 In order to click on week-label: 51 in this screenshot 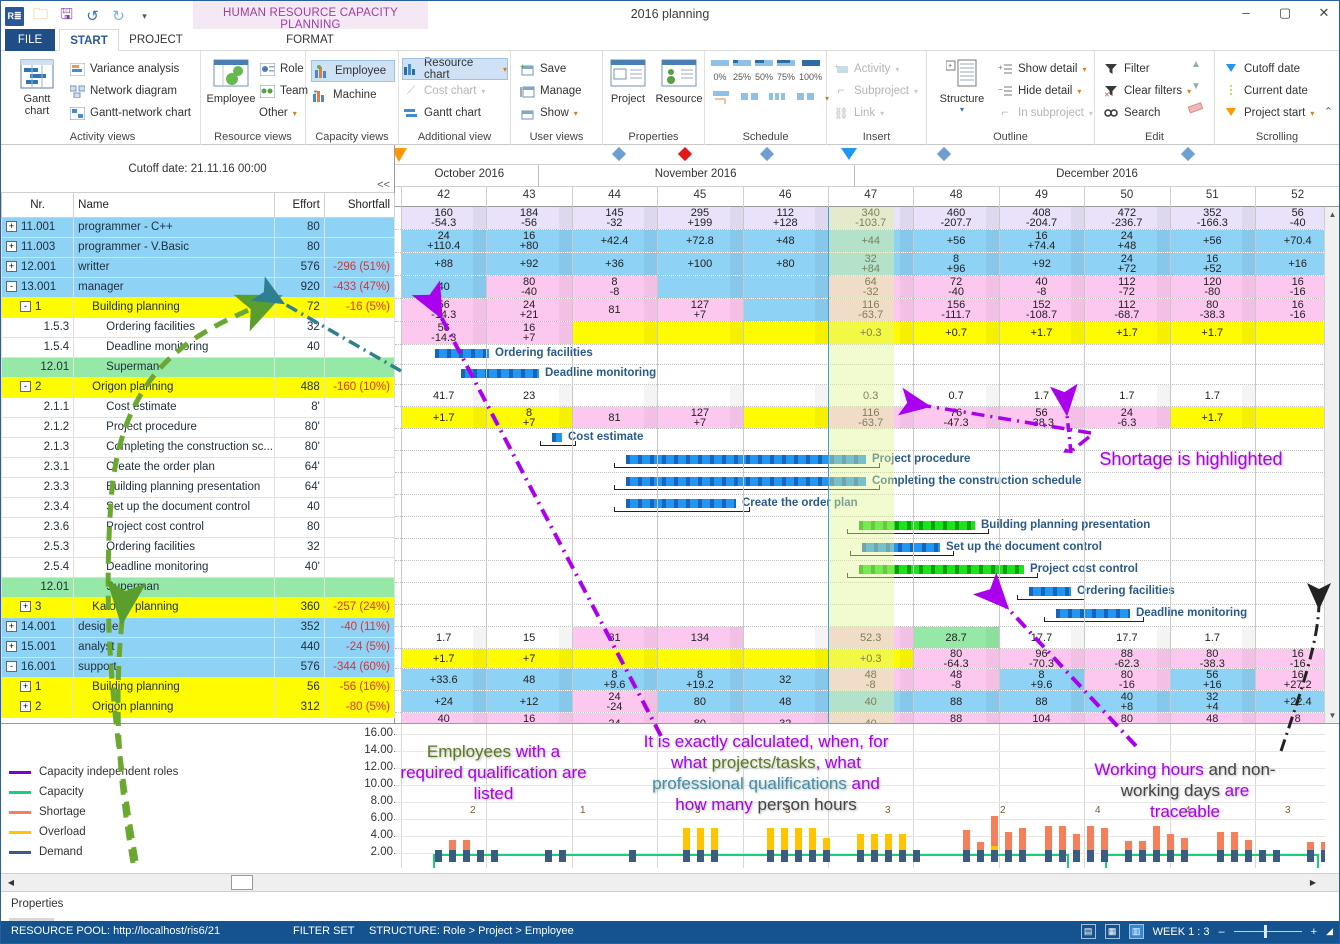, I will do `click(1212, 195)`.